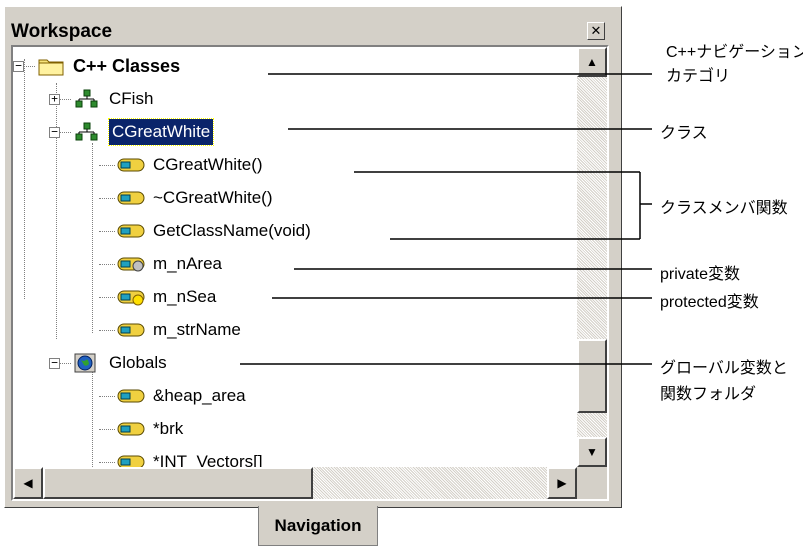  I want to click on annotation-global-line2: 関数フォルダ, so click(708, 394).